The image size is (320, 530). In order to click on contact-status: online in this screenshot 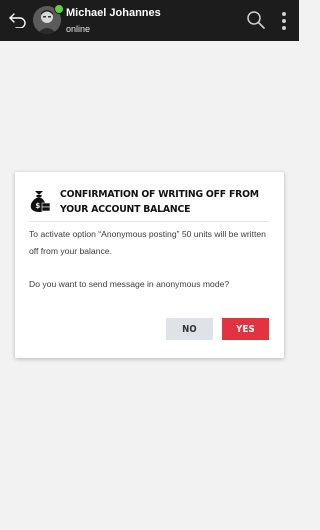, I will do `click(78, 29)`.